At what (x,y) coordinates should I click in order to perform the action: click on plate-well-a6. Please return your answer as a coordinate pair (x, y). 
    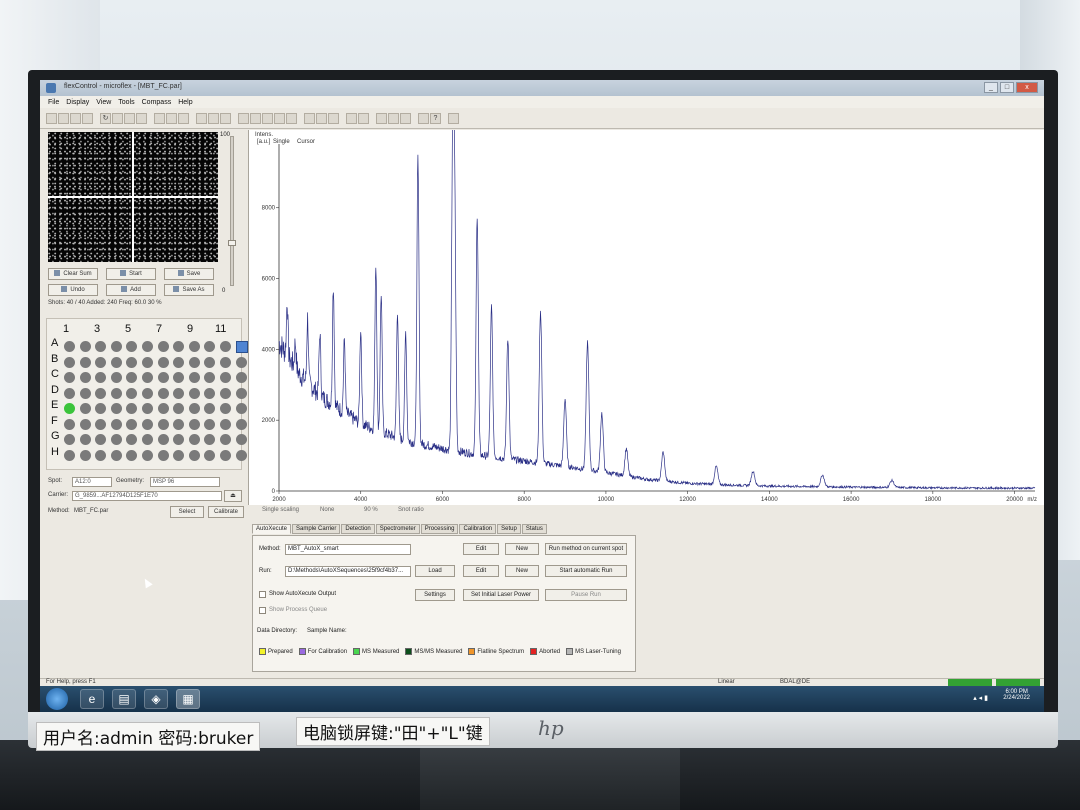
    Looking at the image, I should click on (147, 346).